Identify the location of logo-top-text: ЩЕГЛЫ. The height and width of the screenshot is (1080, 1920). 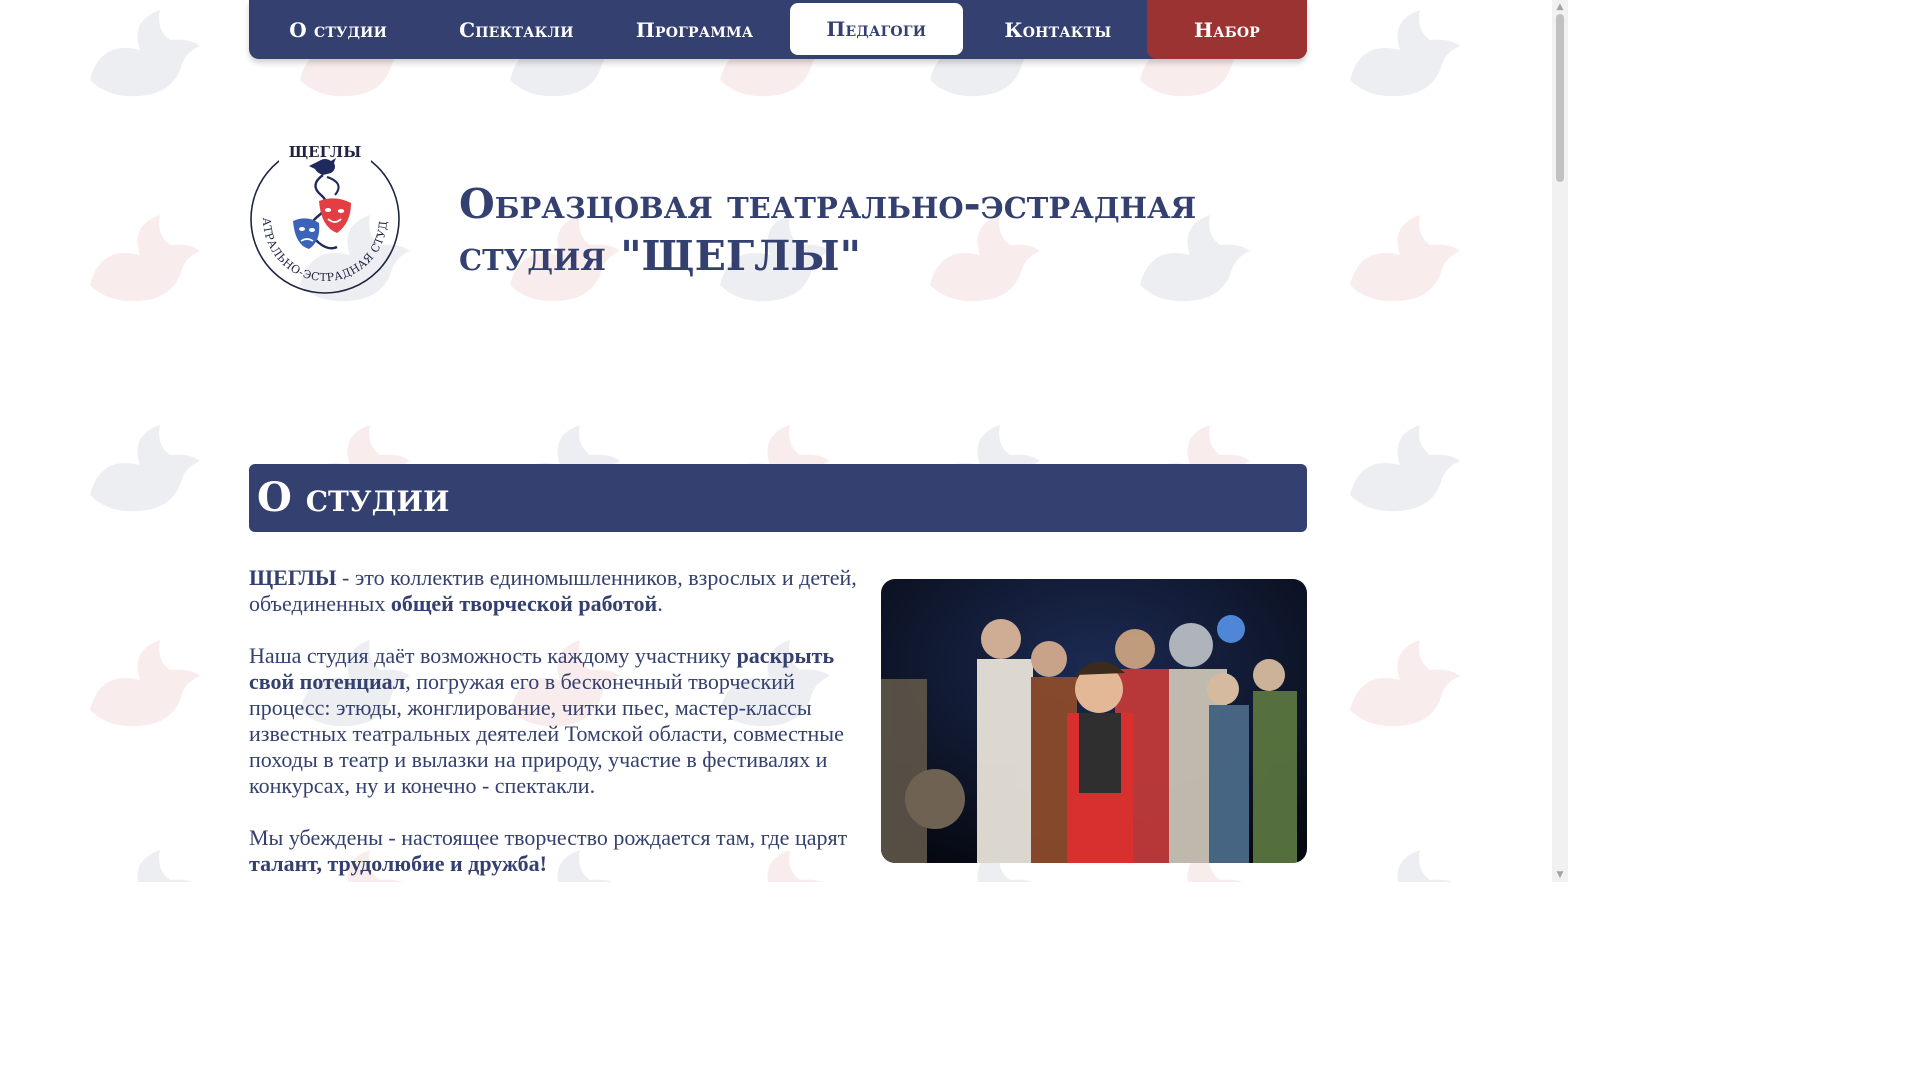
(325, 152).